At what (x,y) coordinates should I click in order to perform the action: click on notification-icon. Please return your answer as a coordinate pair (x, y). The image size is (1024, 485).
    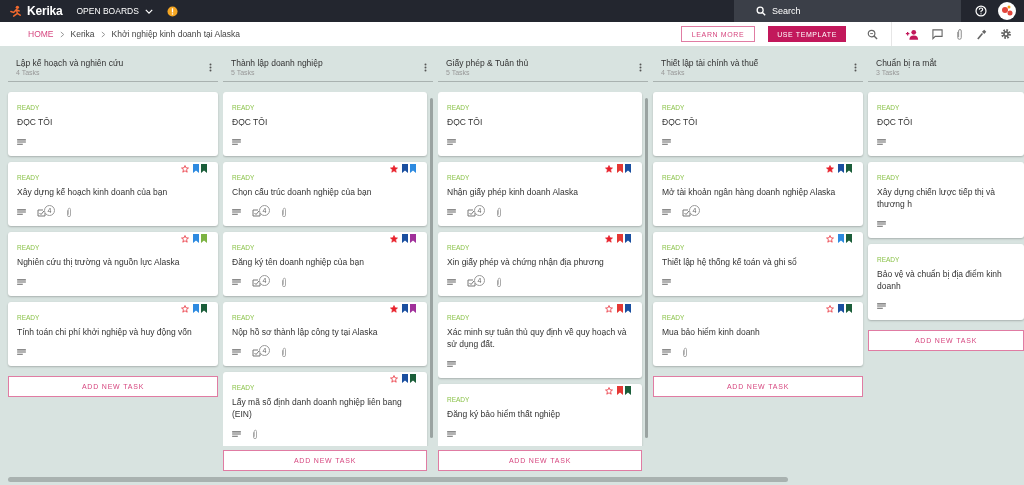
    Looking at the image, I should click on (172, 11).